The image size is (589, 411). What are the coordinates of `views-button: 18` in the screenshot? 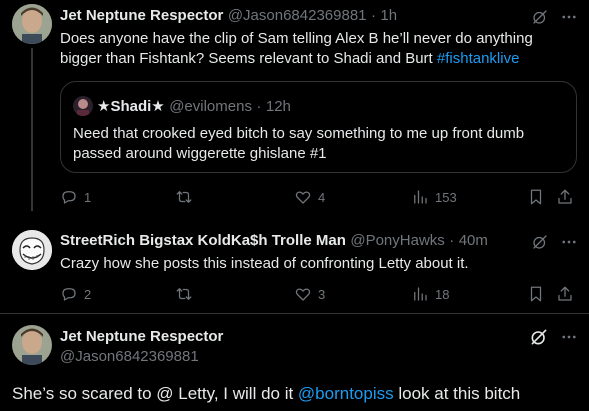 It's located at (430, 294).